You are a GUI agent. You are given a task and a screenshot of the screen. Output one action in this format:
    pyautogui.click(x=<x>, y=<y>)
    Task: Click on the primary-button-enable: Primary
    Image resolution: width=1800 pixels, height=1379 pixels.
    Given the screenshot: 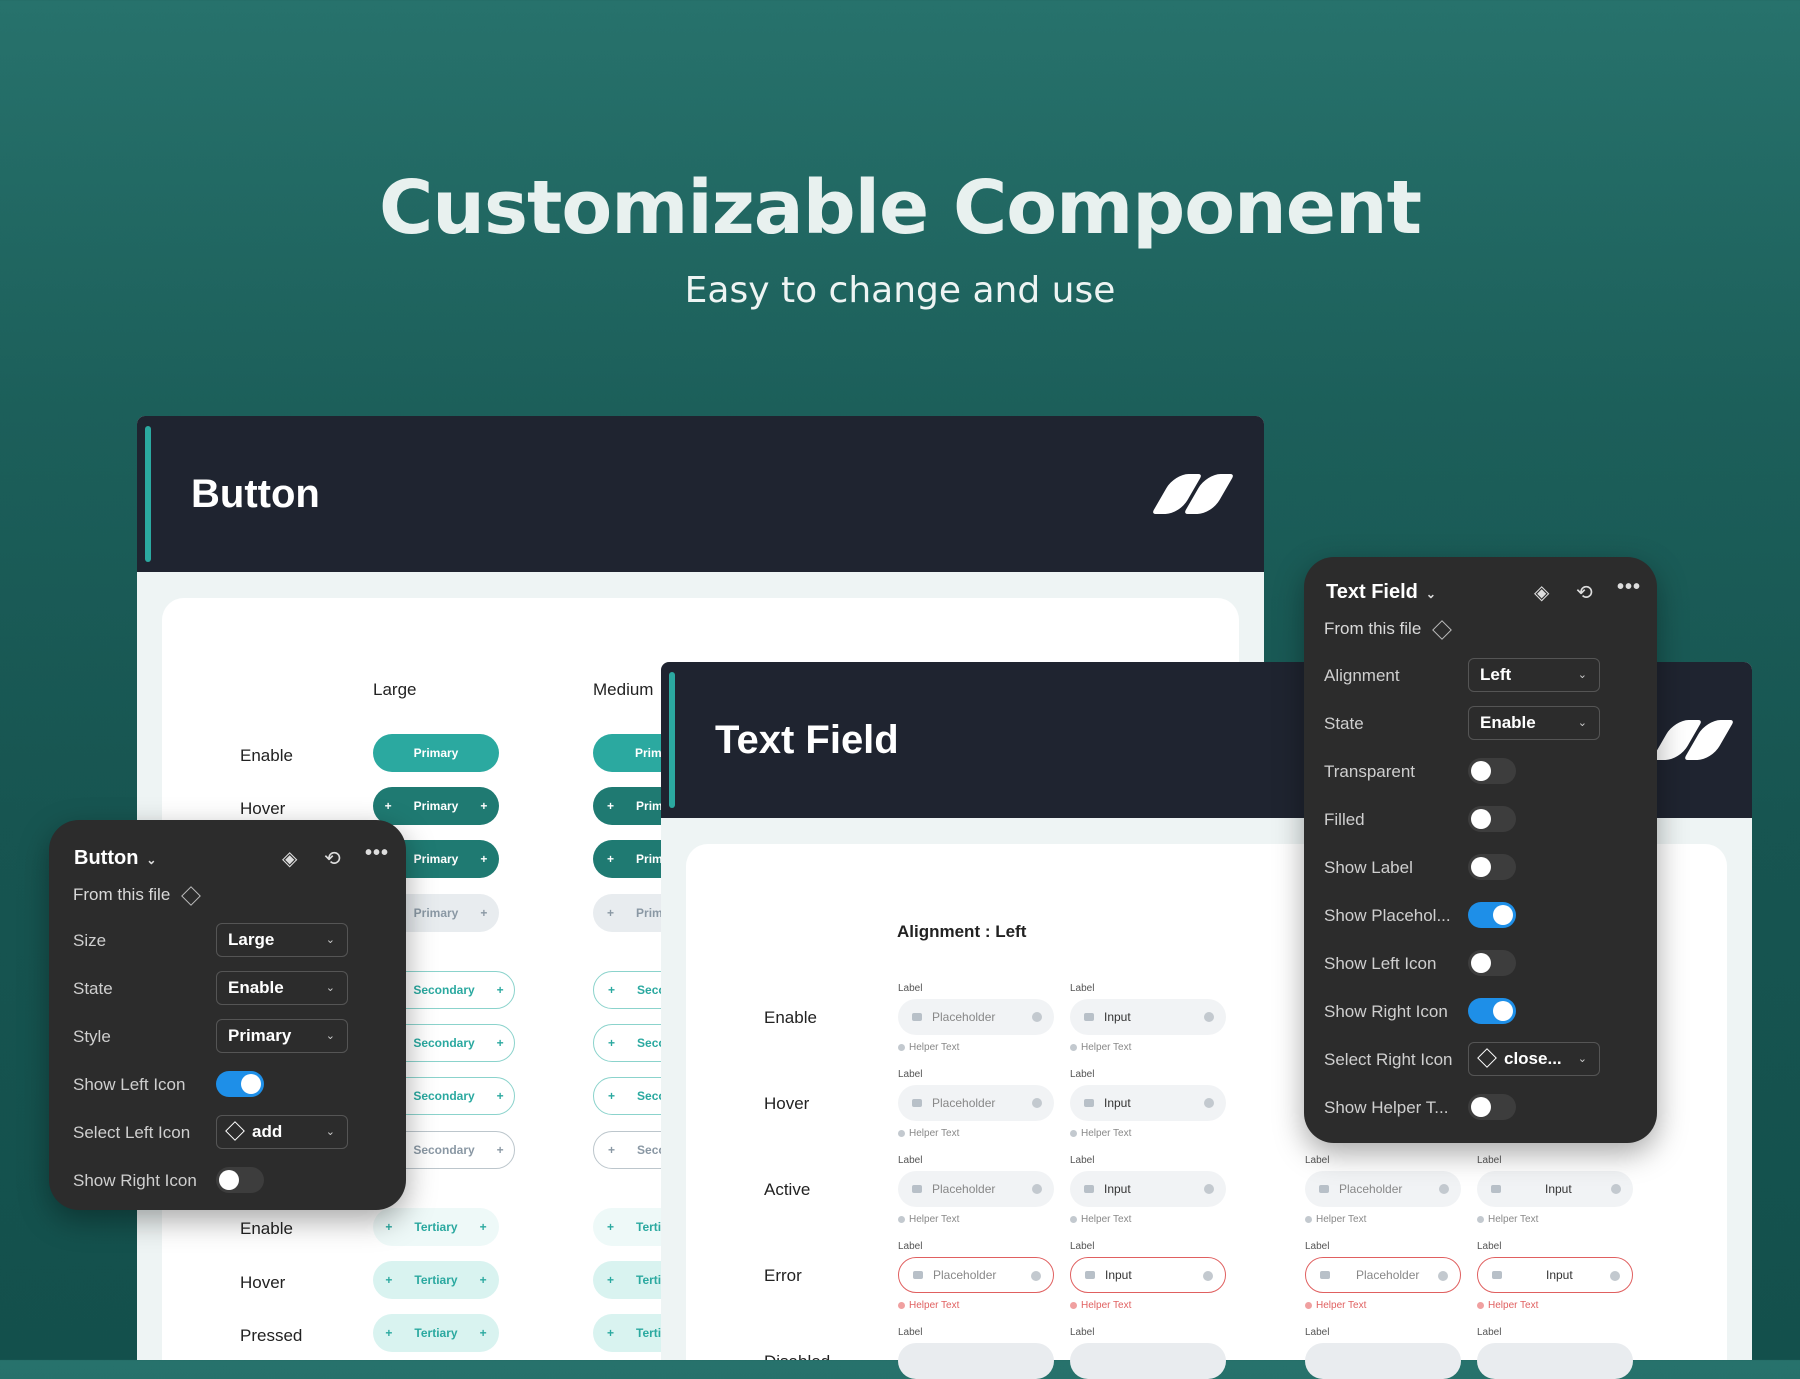 What is the action you would take?
    pyautogui.click(x=436, y=753)
    